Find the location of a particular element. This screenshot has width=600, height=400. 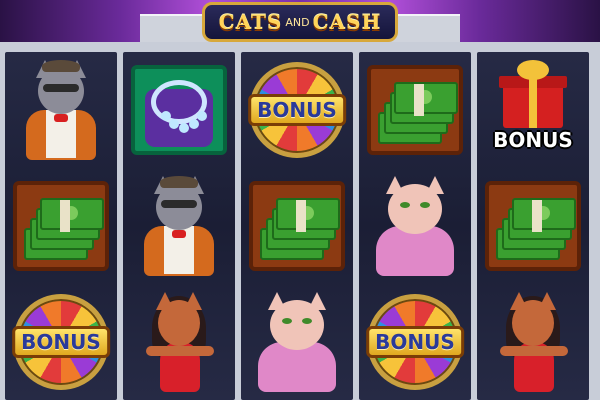

logo-word-and: AND is located at coordinates (297, 22).